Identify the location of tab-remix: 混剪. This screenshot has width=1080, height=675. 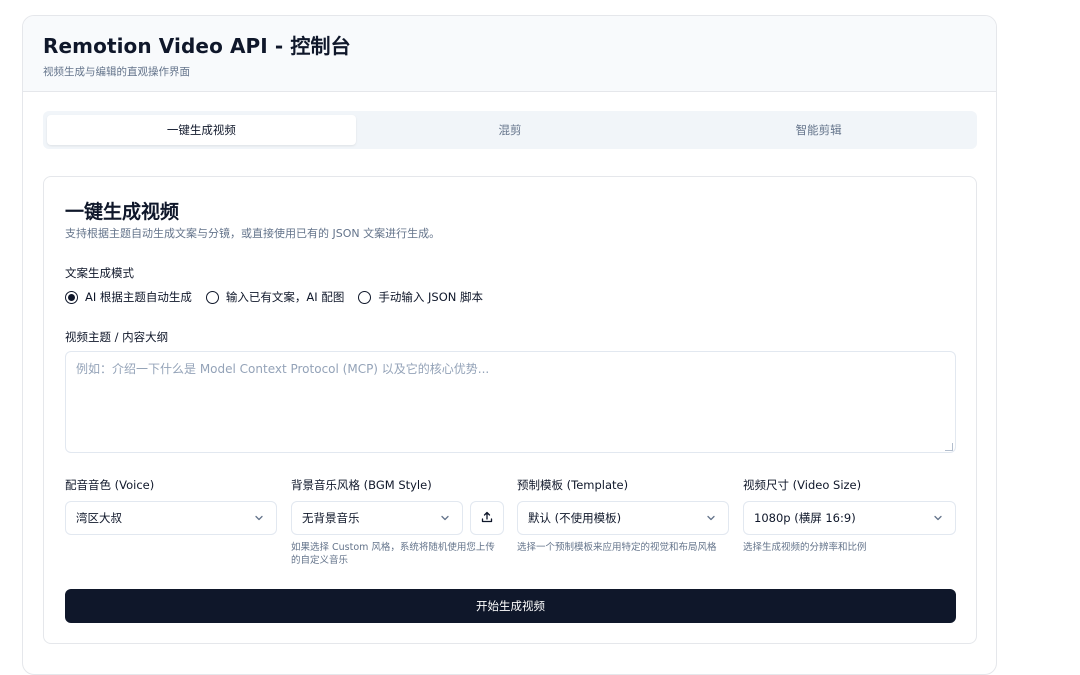
(510, 130).